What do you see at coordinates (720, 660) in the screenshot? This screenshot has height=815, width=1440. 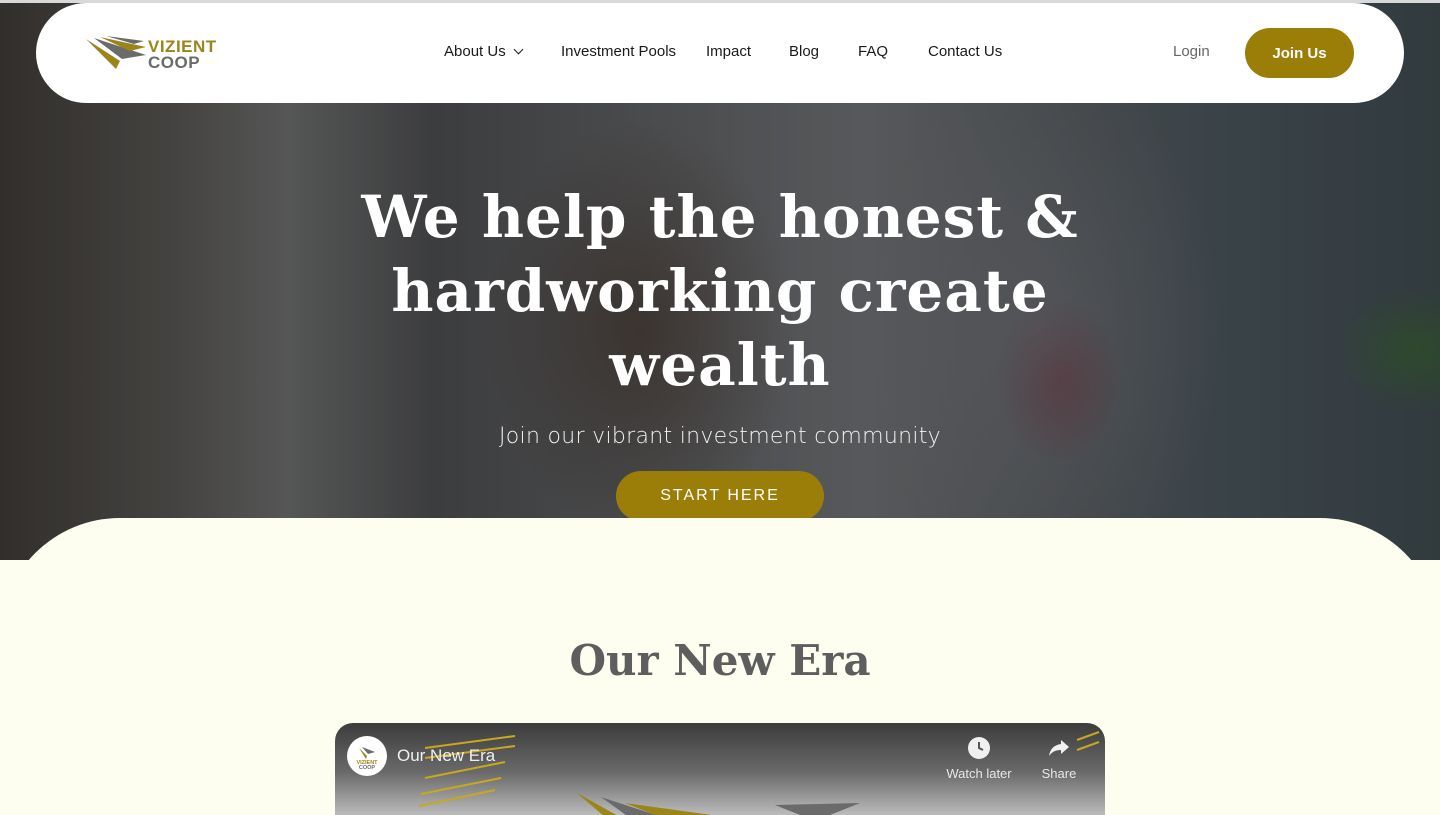 I see `section-title: Our New Era` at bounding box center [720, 660].